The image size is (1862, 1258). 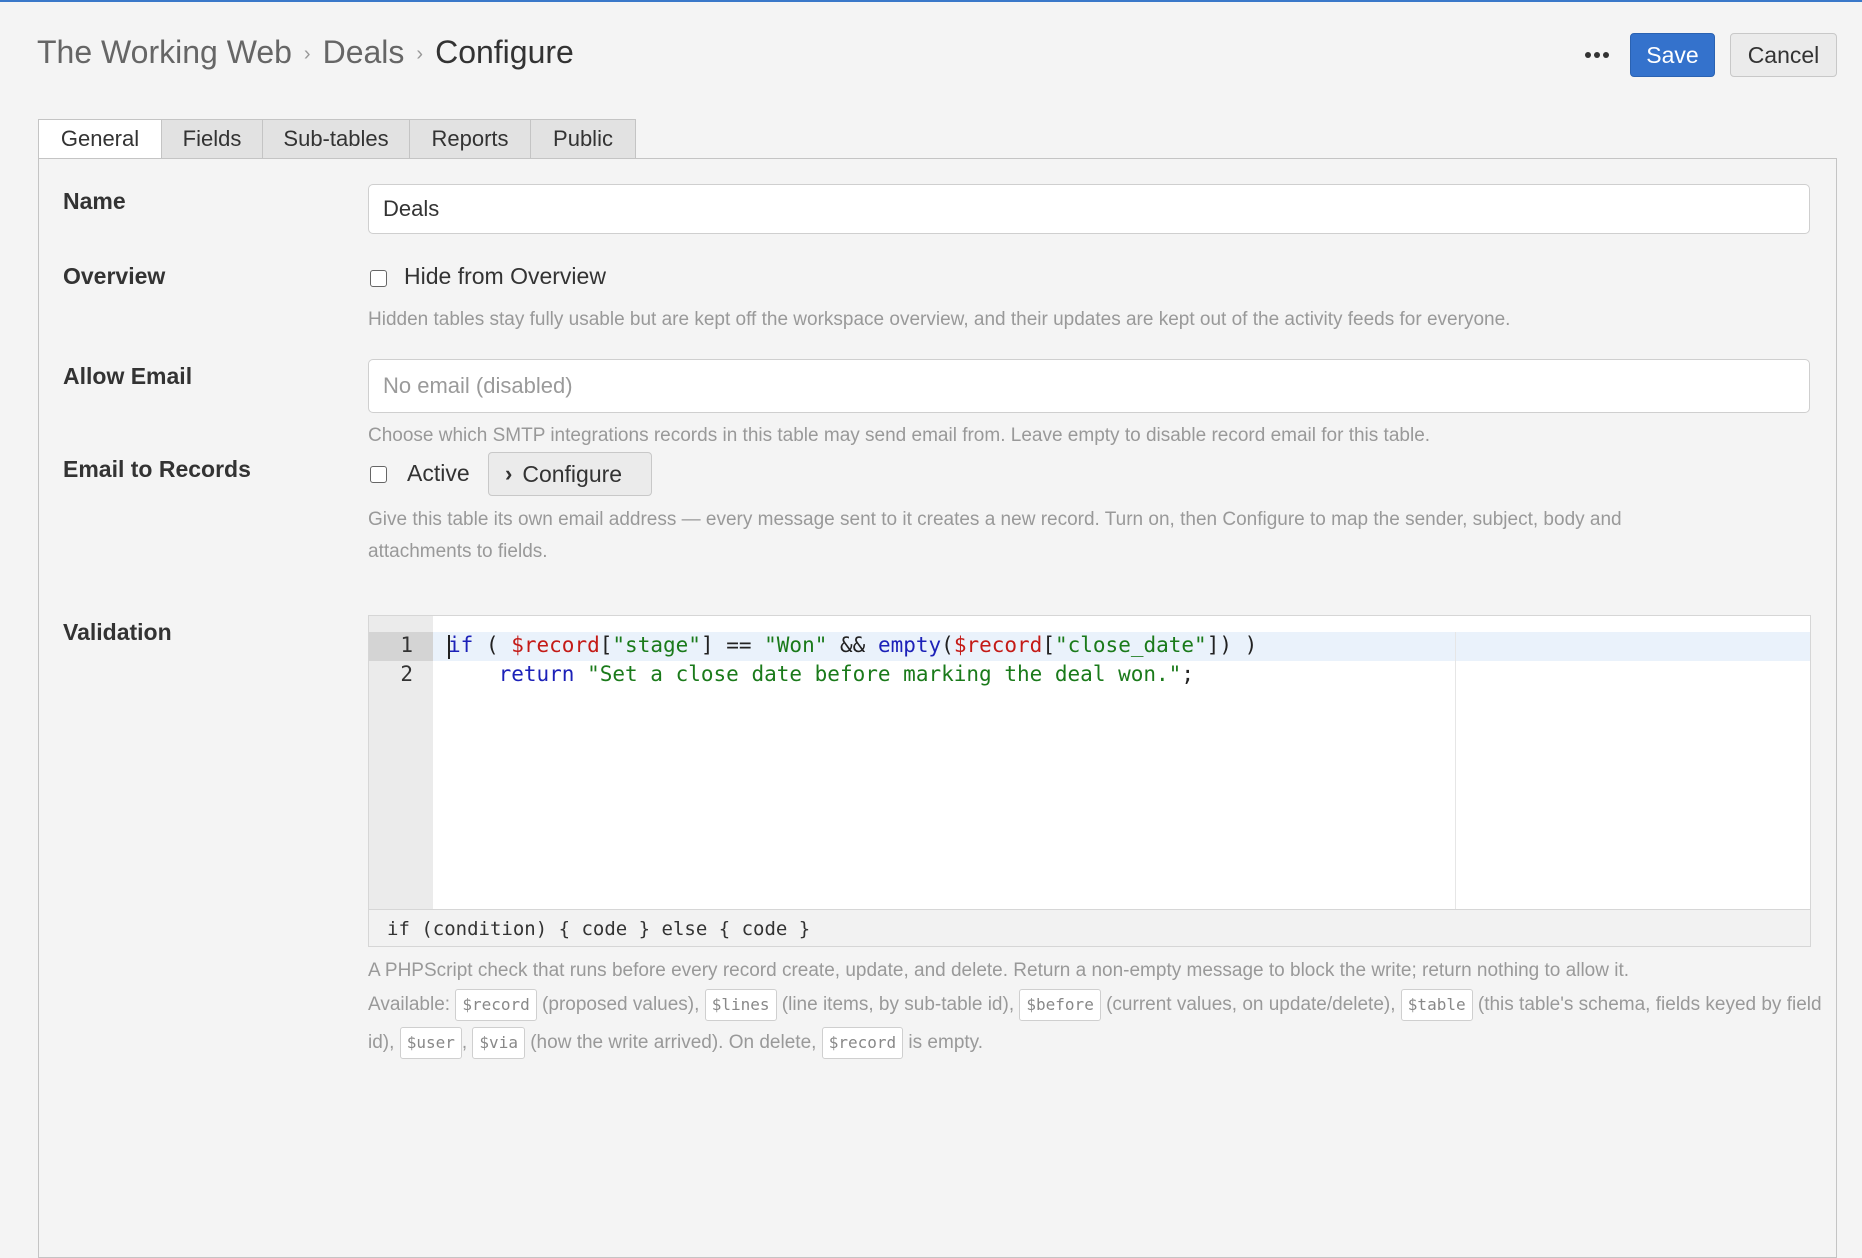 What do you see at coordinates (583, 139) in the screenshot?
I see `tab-public: Public` at bounding box center [583, 139].